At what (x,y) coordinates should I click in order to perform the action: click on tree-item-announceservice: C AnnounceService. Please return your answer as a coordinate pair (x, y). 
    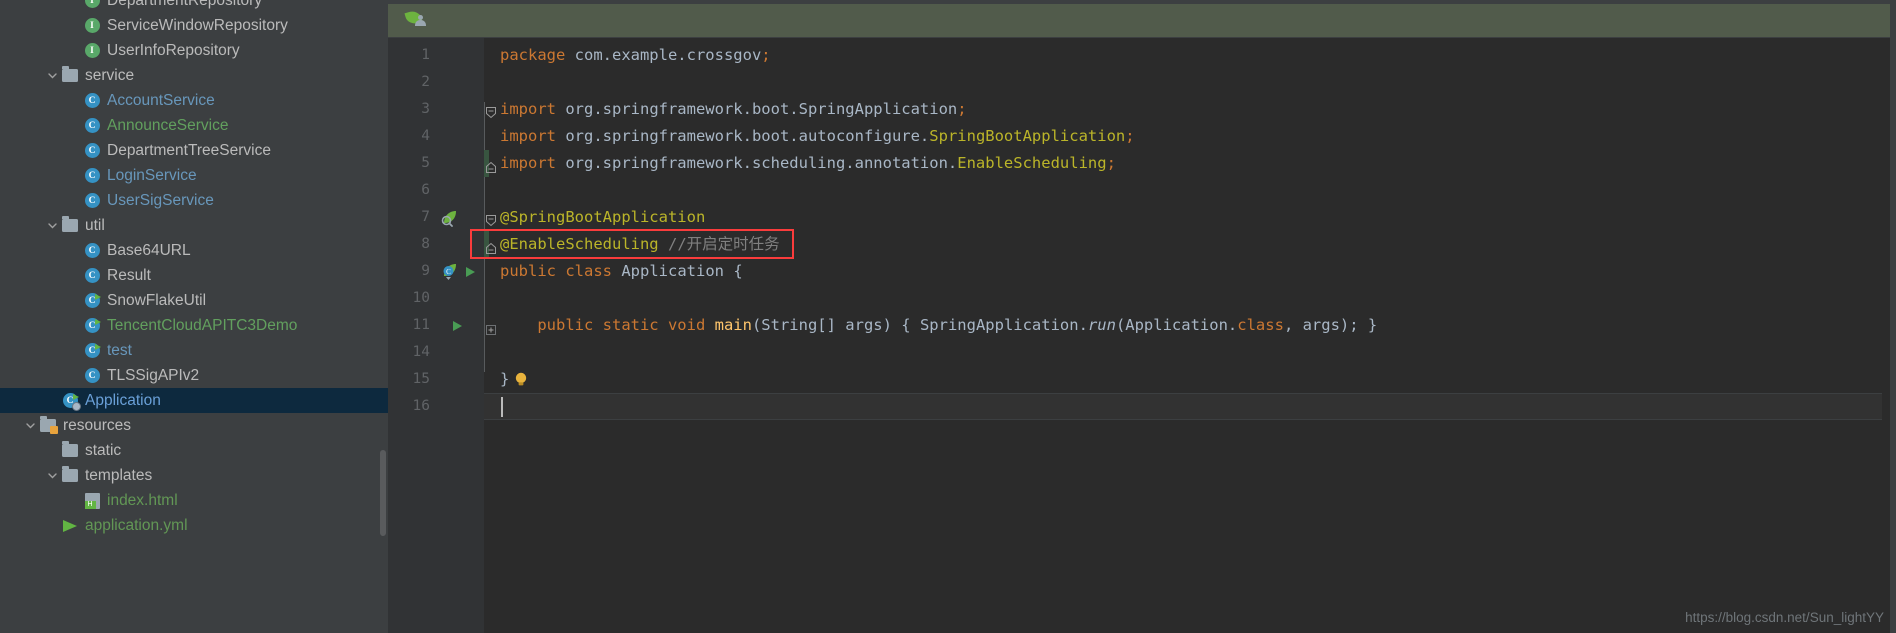
    Looking at the image, I should click on (194, 125).